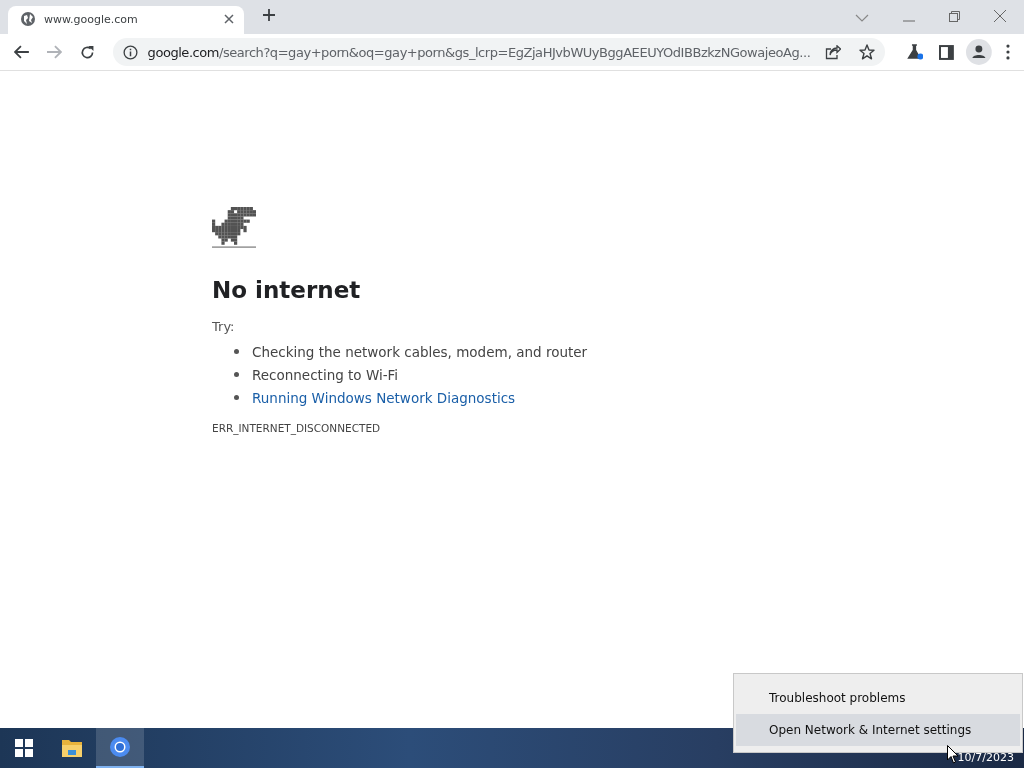 This screenshot has width=1024, height=768. I want to click on folder-icon, so click(72, 748).